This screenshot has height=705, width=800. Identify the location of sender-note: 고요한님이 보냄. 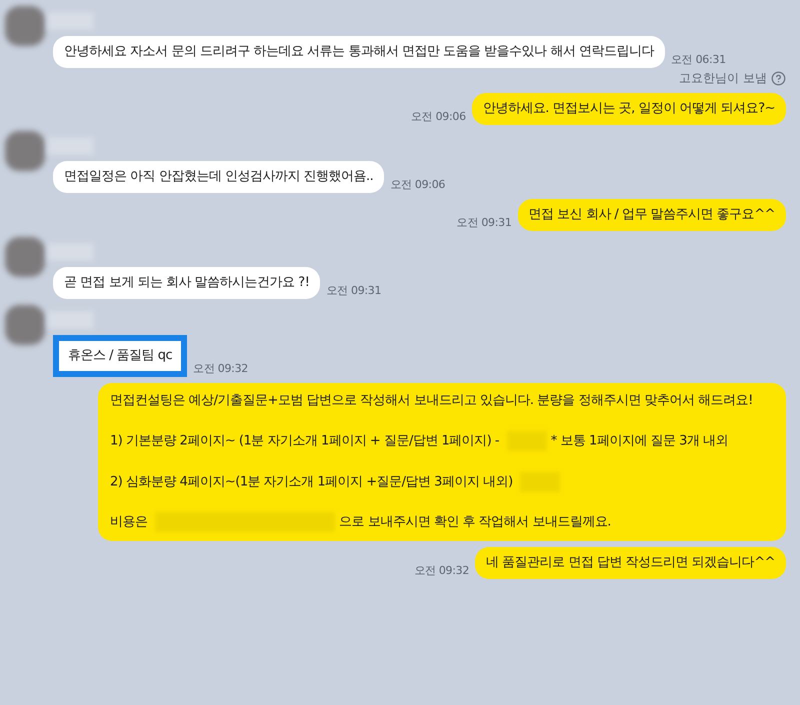
(723, 78).